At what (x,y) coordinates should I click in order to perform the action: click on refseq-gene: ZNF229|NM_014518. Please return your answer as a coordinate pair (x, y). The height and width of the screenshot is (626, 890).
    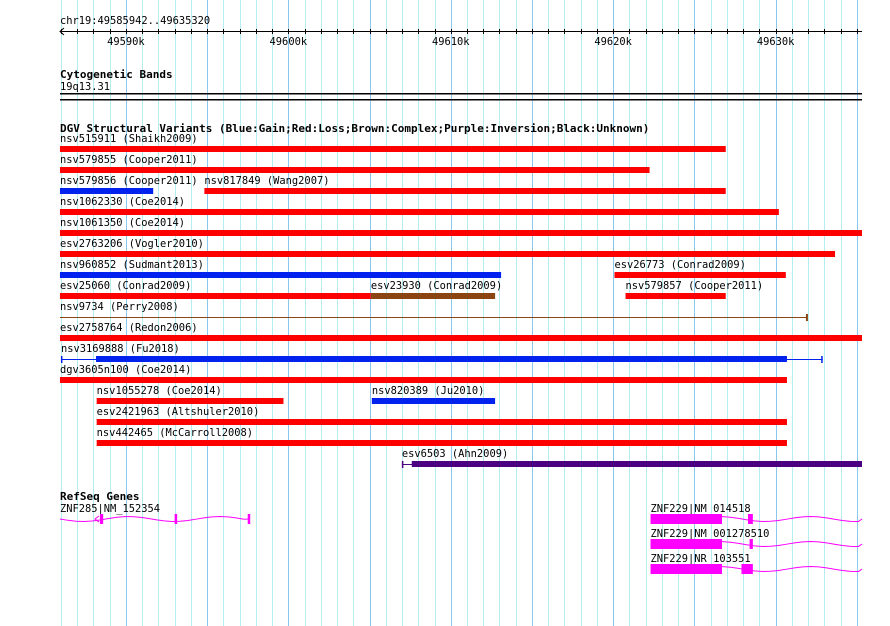
    Looking at the image, I should click on (756, 513).